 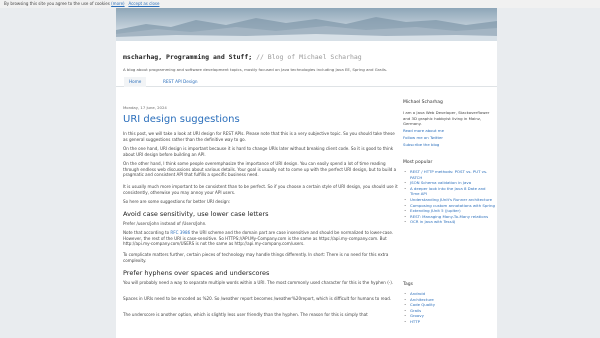 What do you see at coordinates (423, 102) in the screenshot?
I see `author-name: Michael Scharhag` at bounding box center [423, 102].